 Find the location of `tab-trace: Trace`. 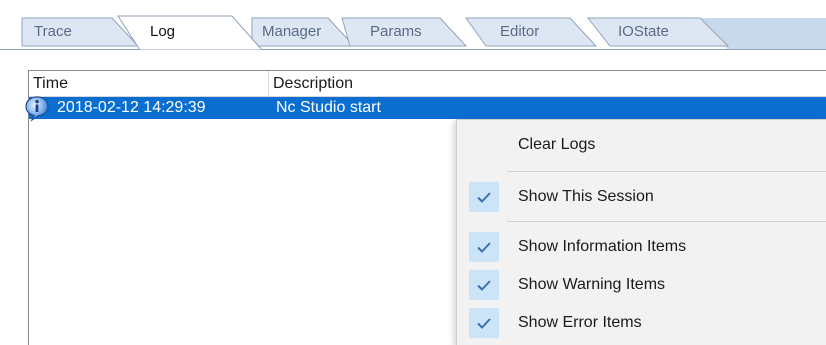

tab-trace: Trace is located at coordinates (53, 32).